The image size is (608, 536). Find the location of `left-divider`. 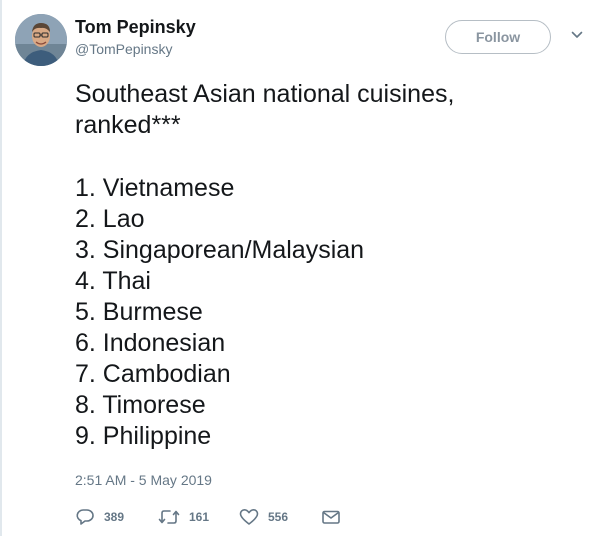

left-divider is located at coordinates (1, 268).